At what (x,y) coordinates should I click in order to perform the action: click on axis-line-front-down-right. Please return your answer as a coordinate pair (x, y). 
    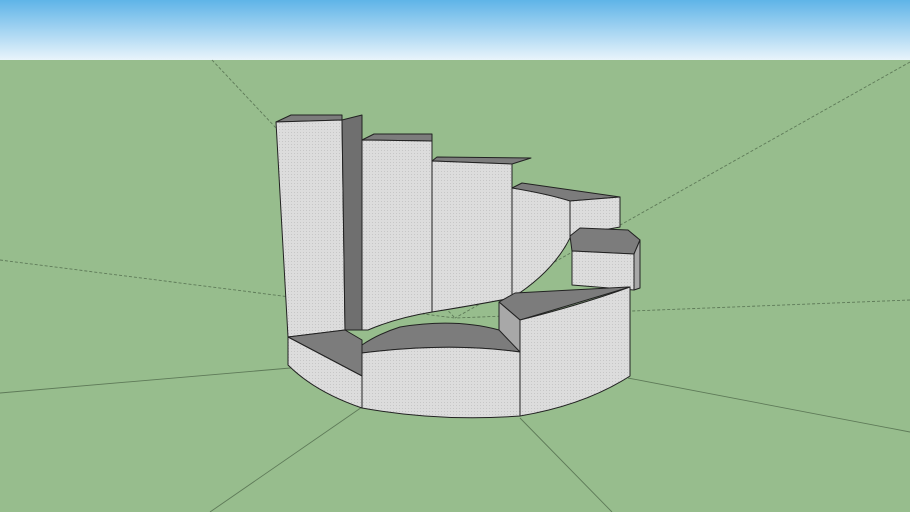
    Looking at the image, I should click on (566, 464).